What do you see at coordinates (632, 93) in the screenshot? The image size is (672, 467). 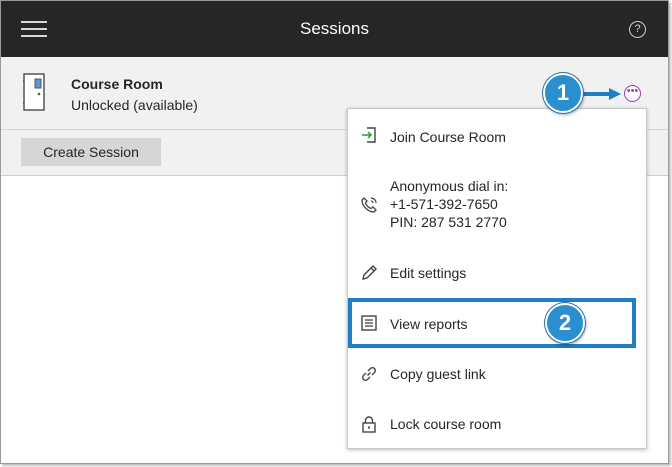 I see `more-options-icon: •••` at bounding box center [632, 93].